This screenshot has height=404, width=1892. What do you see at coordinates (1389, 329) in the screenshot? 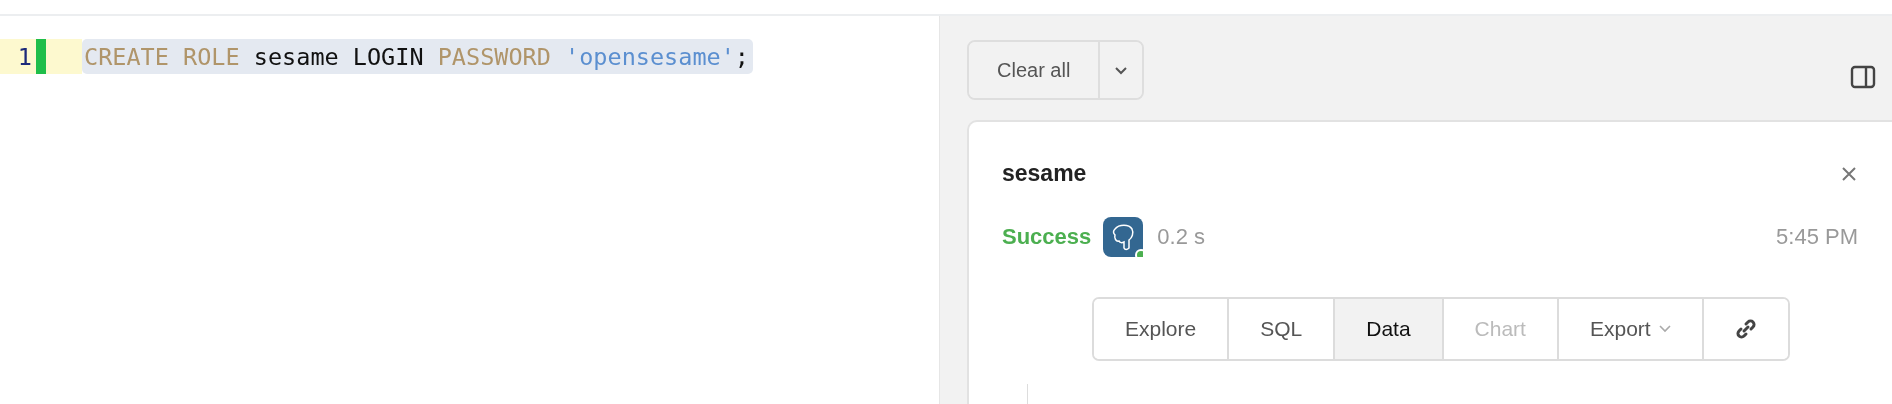
I see `tab: Data` at bounding box center [1389, 329].